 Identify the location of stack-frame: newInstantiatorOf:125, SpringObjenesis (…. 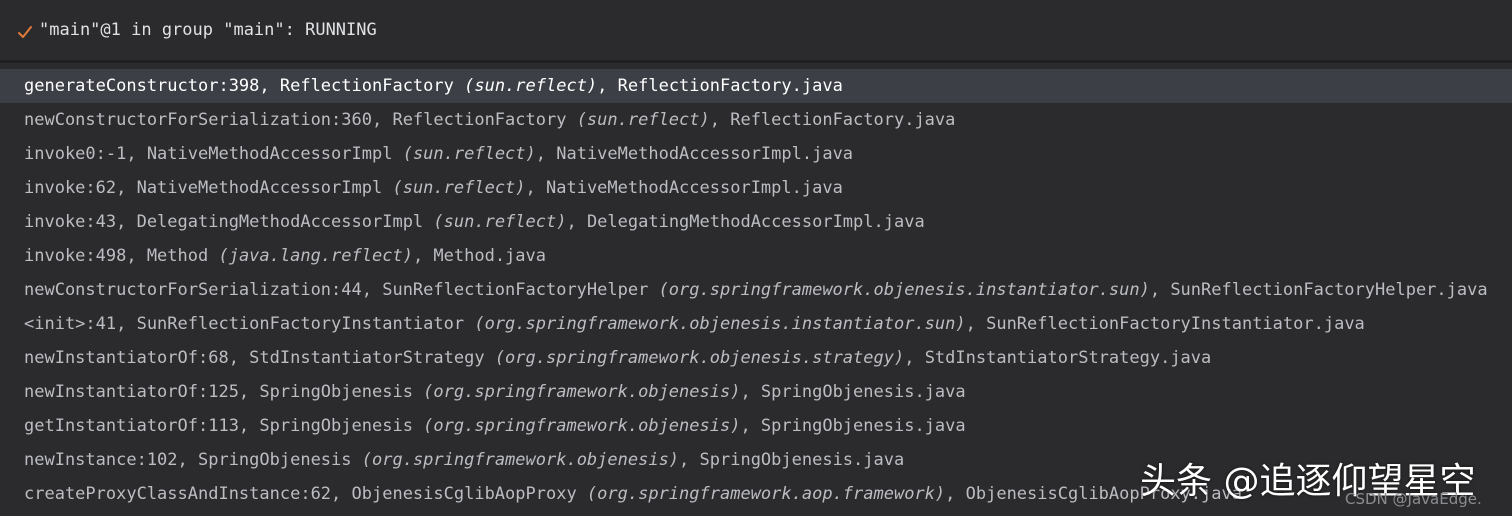
(756, 392).